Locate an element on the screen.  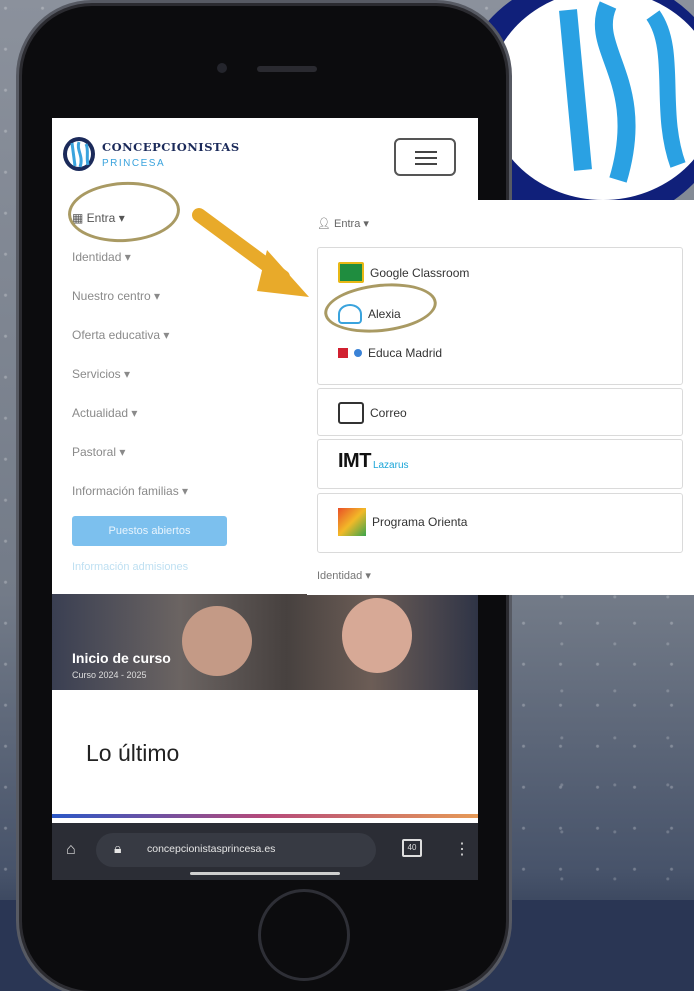
dropdown-card-orienta: Programa Orienta is located at coordinates (500, 523).